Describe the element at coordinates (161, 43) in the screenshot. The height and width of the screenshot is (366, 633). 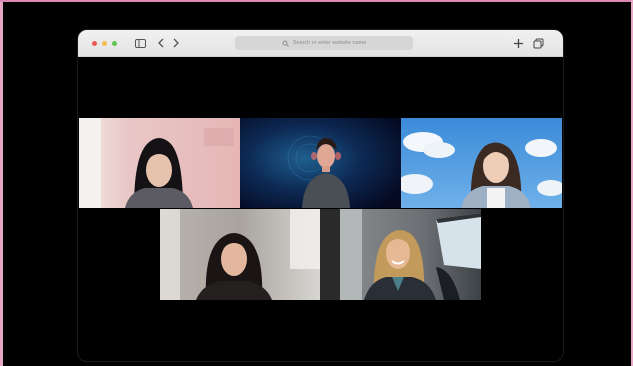
I see `back-icon` at that location.